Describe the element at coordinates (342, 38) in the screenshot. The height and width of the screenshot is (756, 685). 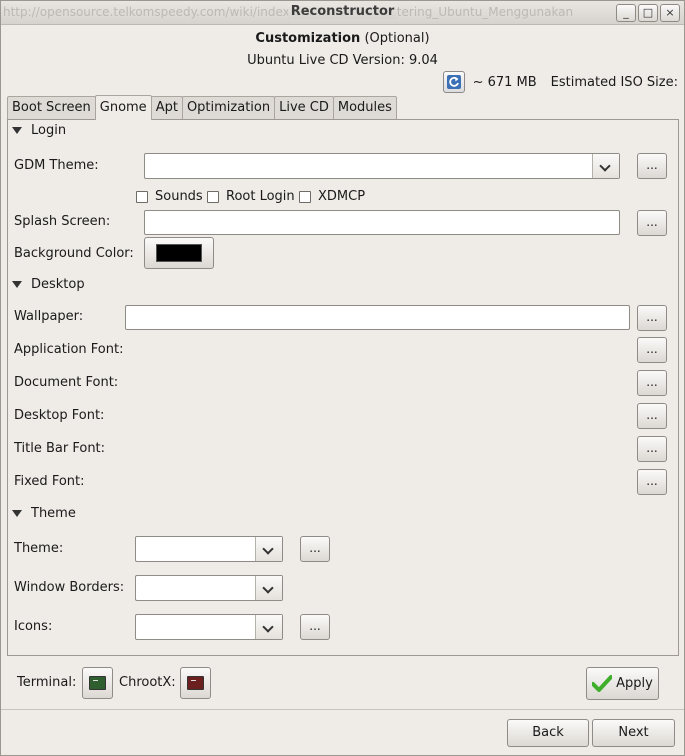
I see `page-title: Customization (Optional)` at that location.